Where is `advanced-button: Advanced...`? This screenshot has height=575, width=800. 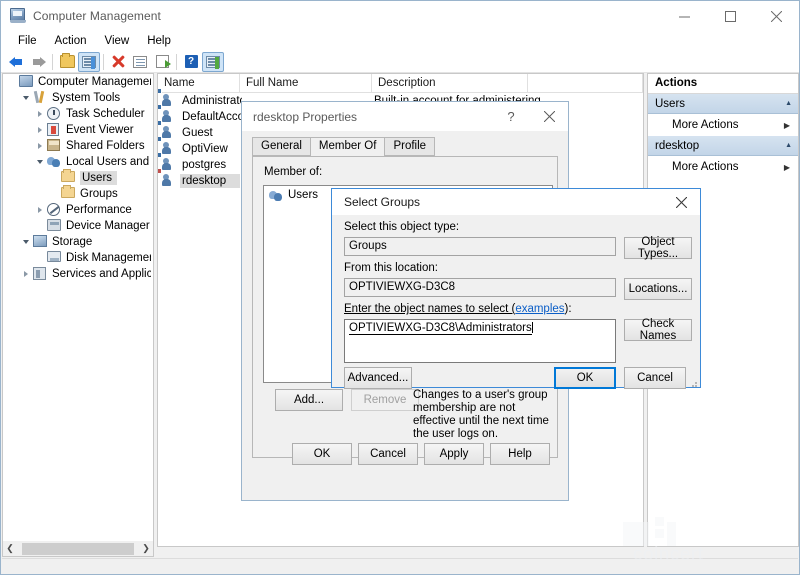 advanced-button: Advanced... is located at coordinates (378, 378).